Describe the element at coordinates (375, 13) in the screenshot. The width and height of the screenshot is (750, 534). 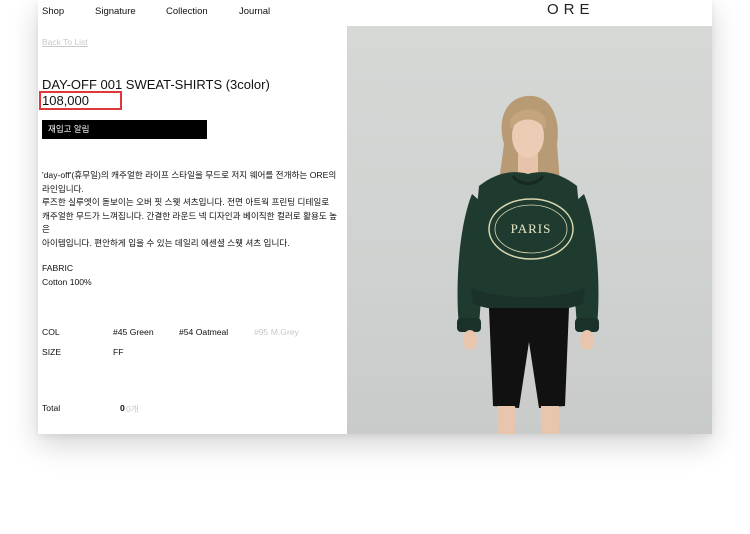
I see `top-nav: Shop Signature Collection Journal ORE` at that location.